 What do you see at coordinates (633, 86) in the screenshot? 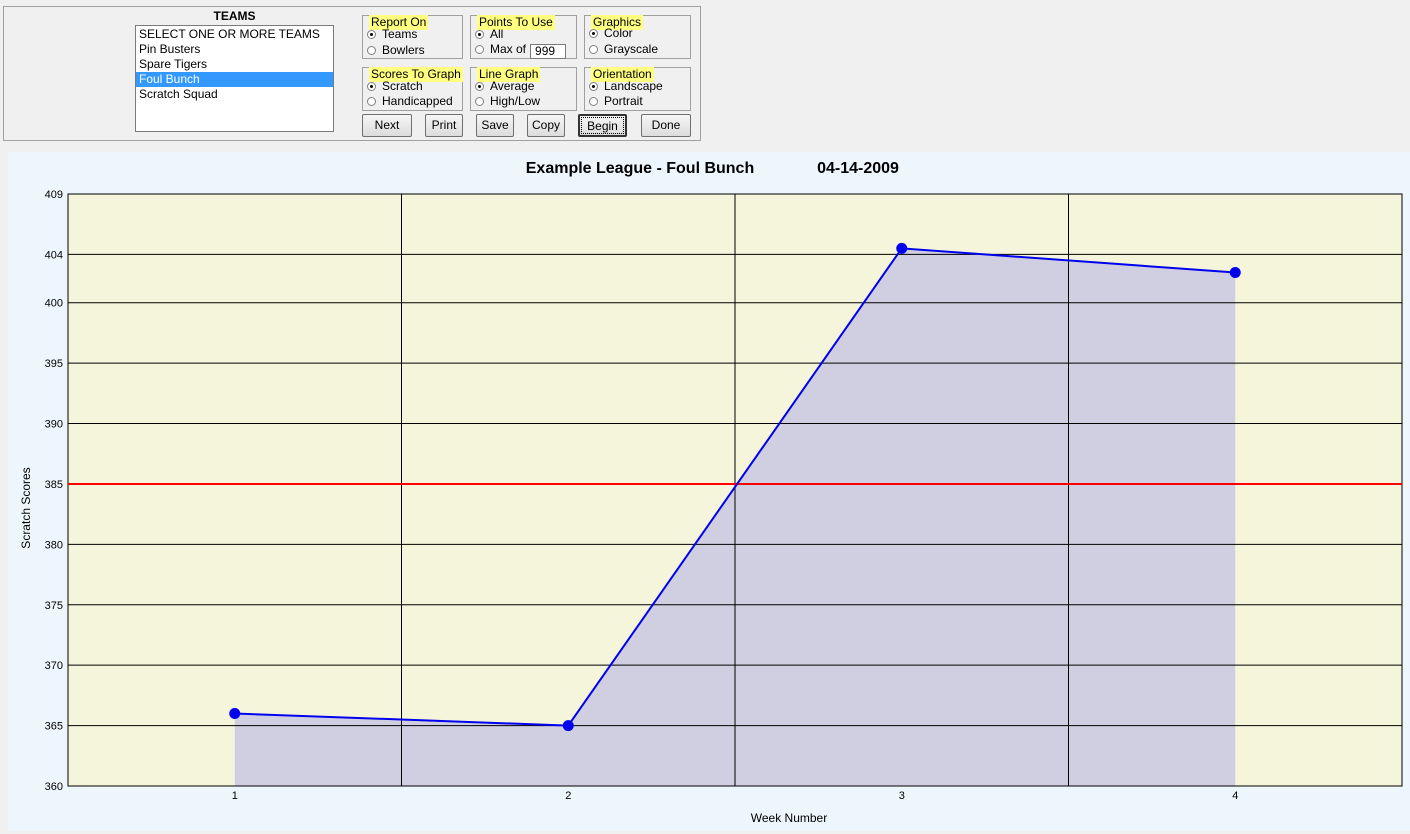
I see `radio-label: Landscape` at bounding box center [633, 86].